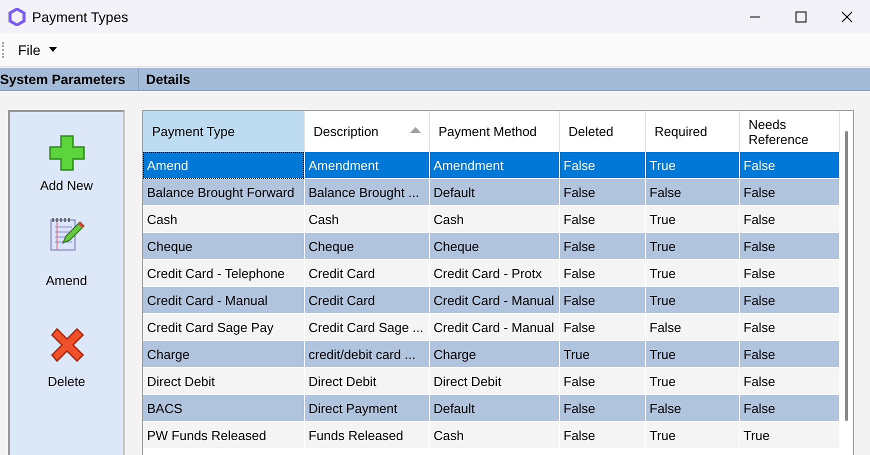 The height and width of the screenshot is (455, 870). I want to click on plus-icon, so click(67, 153).